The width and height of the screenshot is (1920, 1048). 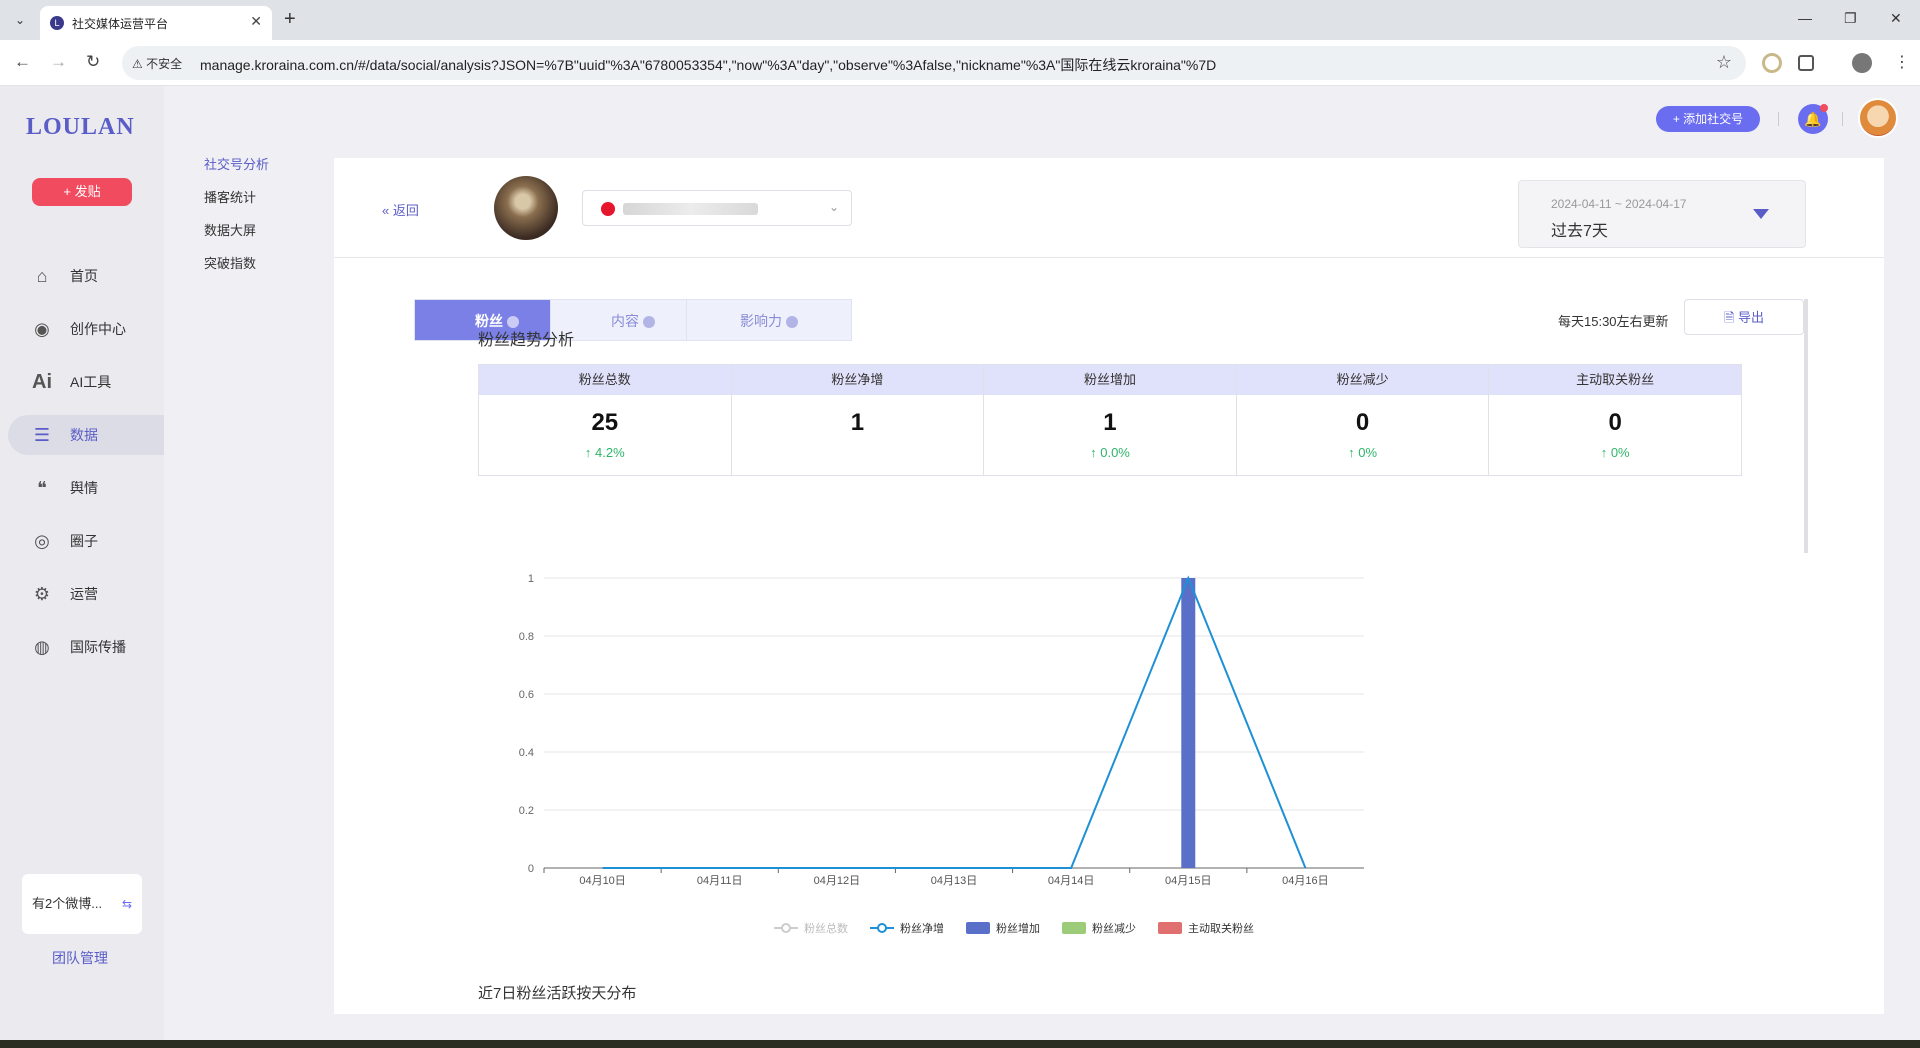 I want to click on puzzle-icon, so click(x=1806, y=63).